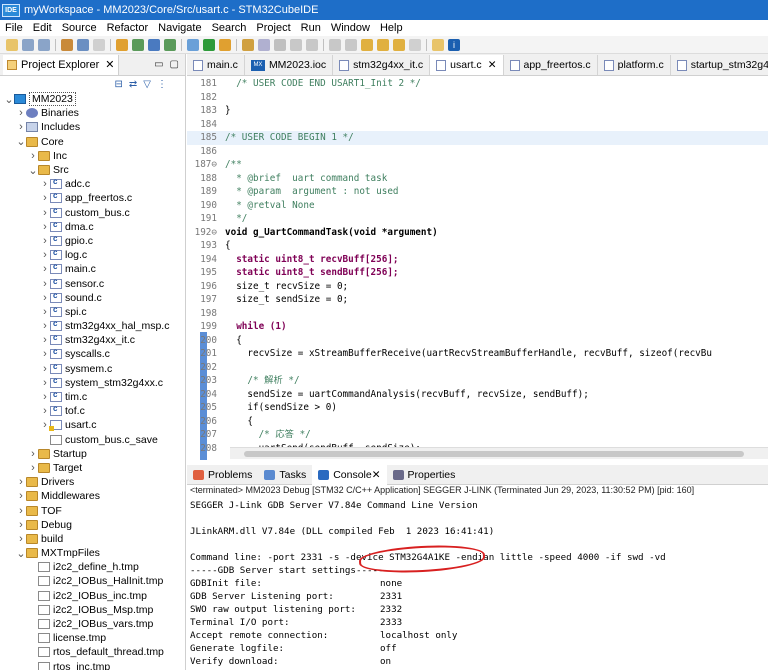 The image size is (768, 670). What do you see at coordinates (280, 44) in the screenshot?
I see `pen-icon` at bounding box center [280, 44].